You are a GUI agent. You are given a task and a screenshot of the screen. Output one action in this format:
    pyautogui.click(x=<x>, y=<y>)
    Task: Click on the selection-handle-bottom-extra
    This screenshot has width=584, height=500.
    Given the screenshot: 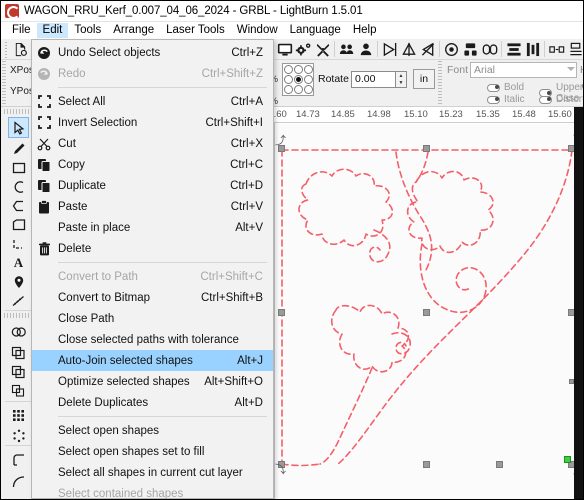 What is the action you would take?
    pyautogui.click(x=499, y=464)
    